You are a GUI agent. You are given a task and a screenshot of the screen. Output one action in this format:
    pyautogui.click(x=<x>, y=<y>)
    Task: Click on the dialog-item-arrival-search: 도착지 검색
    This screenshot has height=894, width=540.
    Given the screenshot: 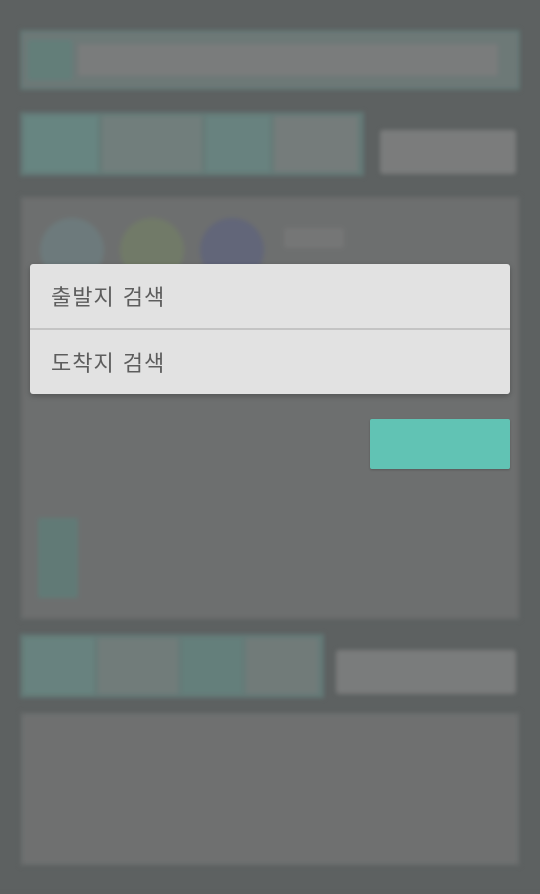 What is the action you would take?
    pyautogui.click(x=270, y=362)
    